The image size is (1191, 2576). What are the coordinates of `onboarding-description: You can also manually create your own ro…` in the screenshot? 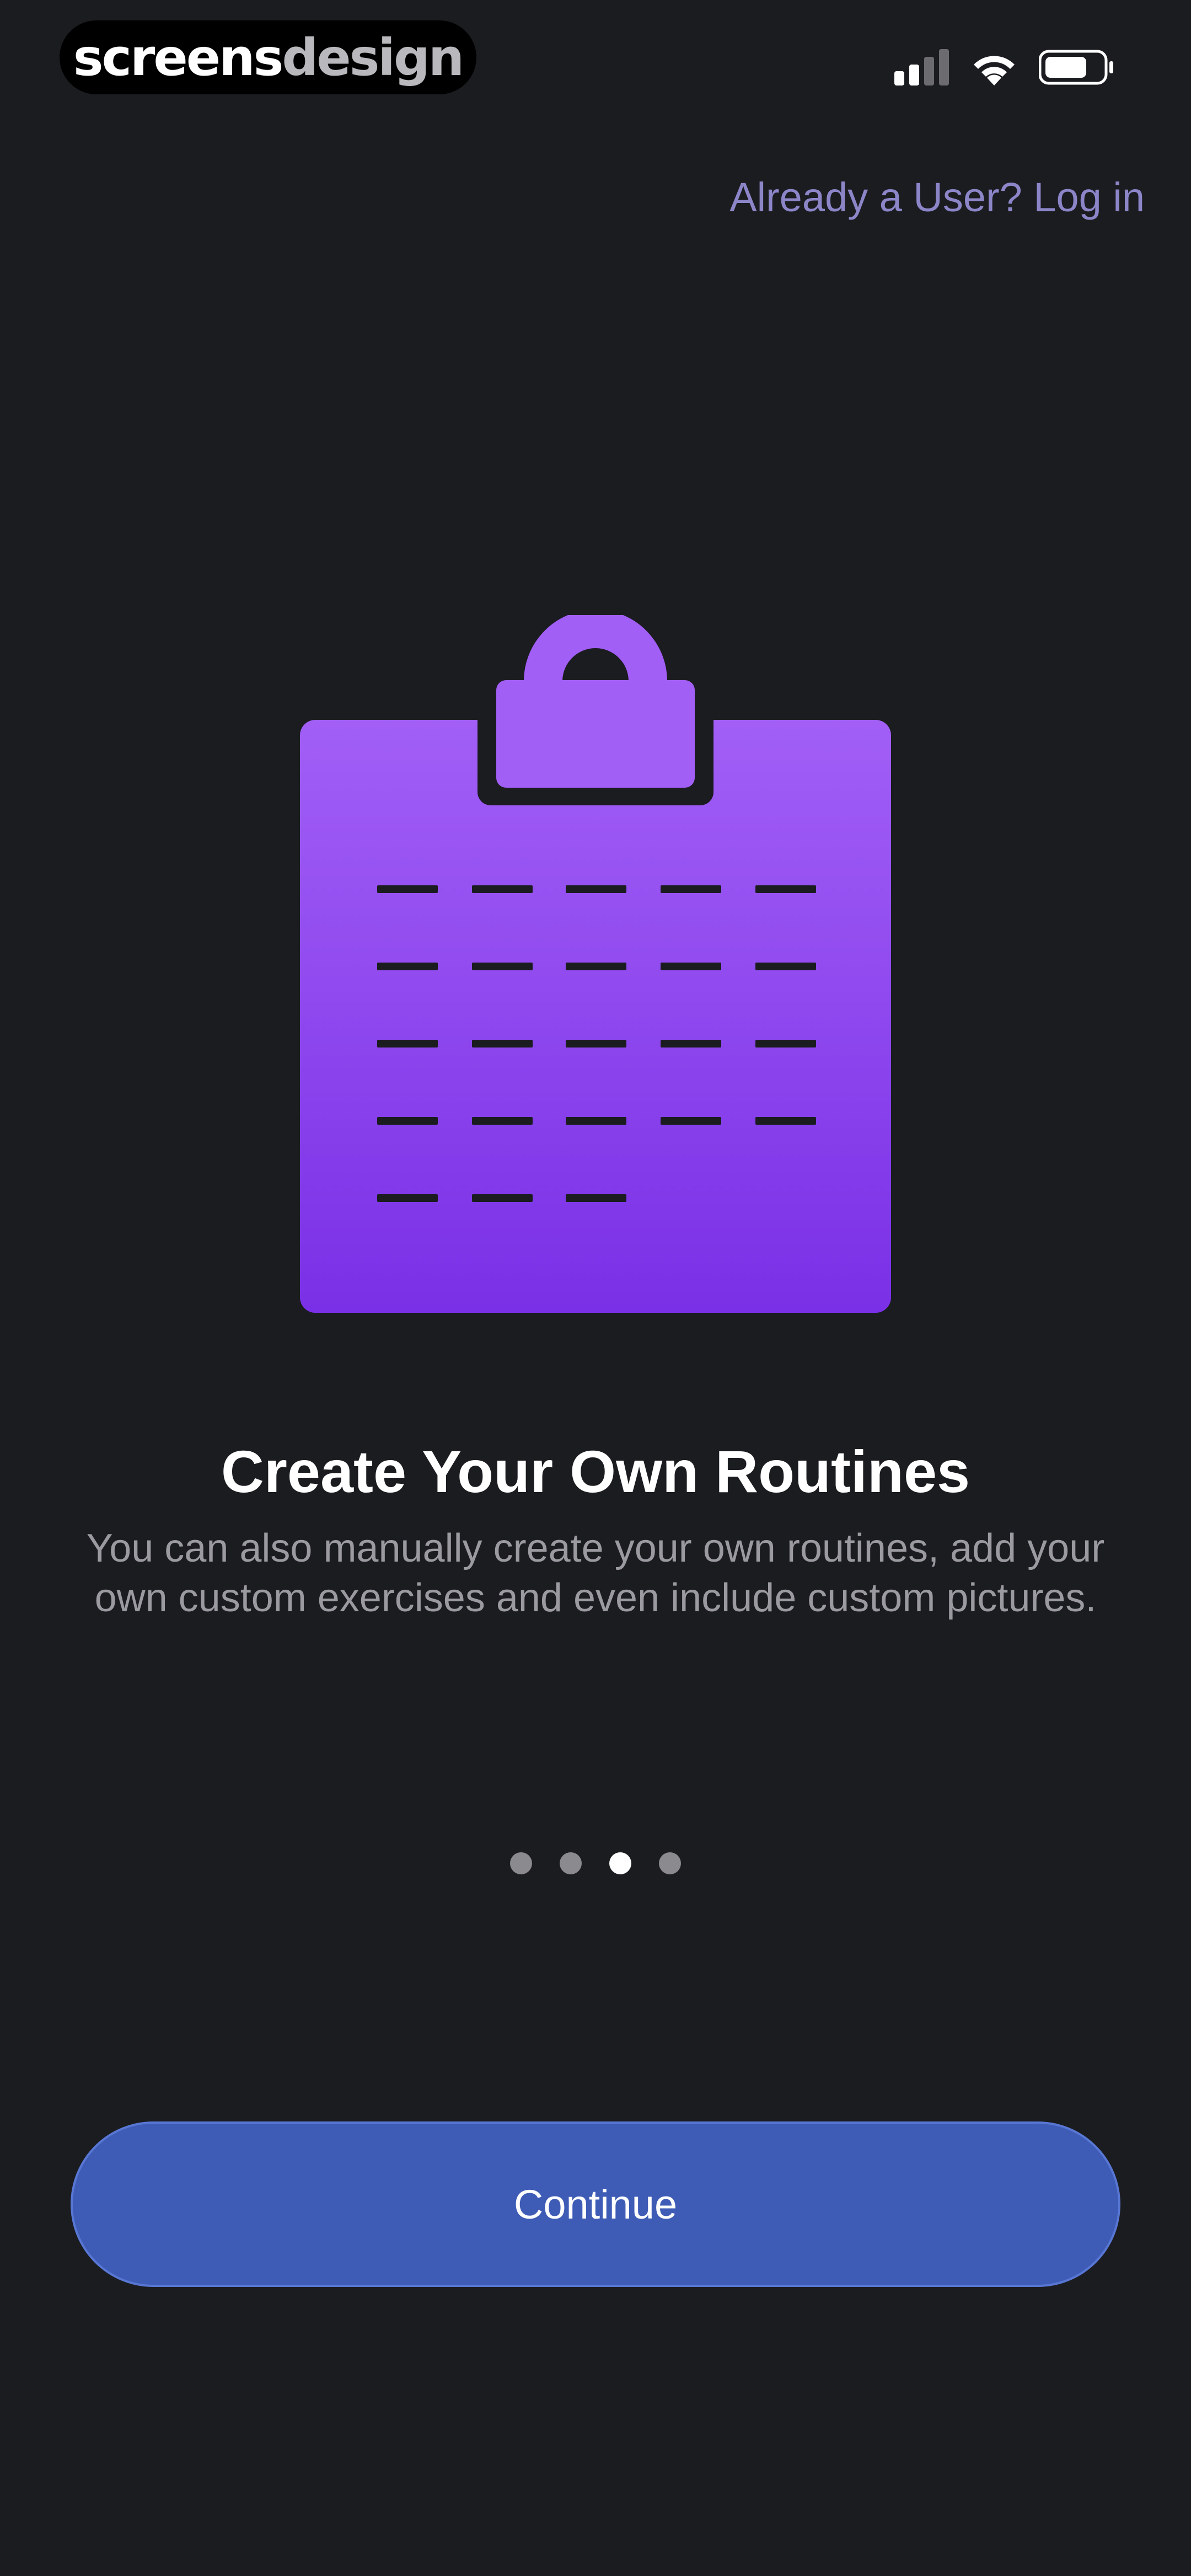 It's located at (595, 1573).